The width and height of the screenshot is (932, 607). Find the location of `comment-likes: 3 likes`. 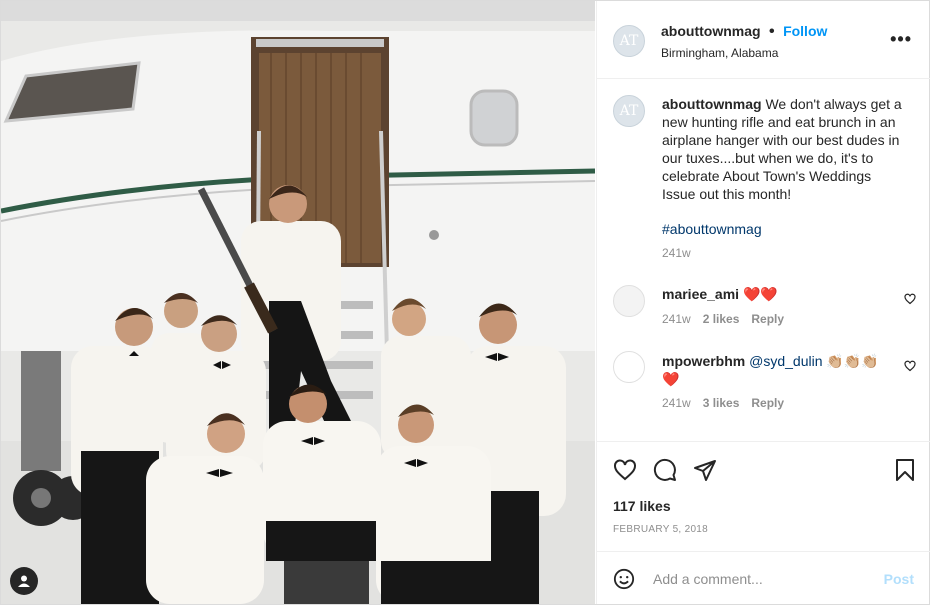

comment-likes: 3 likes is located at coordinates (721, 403).